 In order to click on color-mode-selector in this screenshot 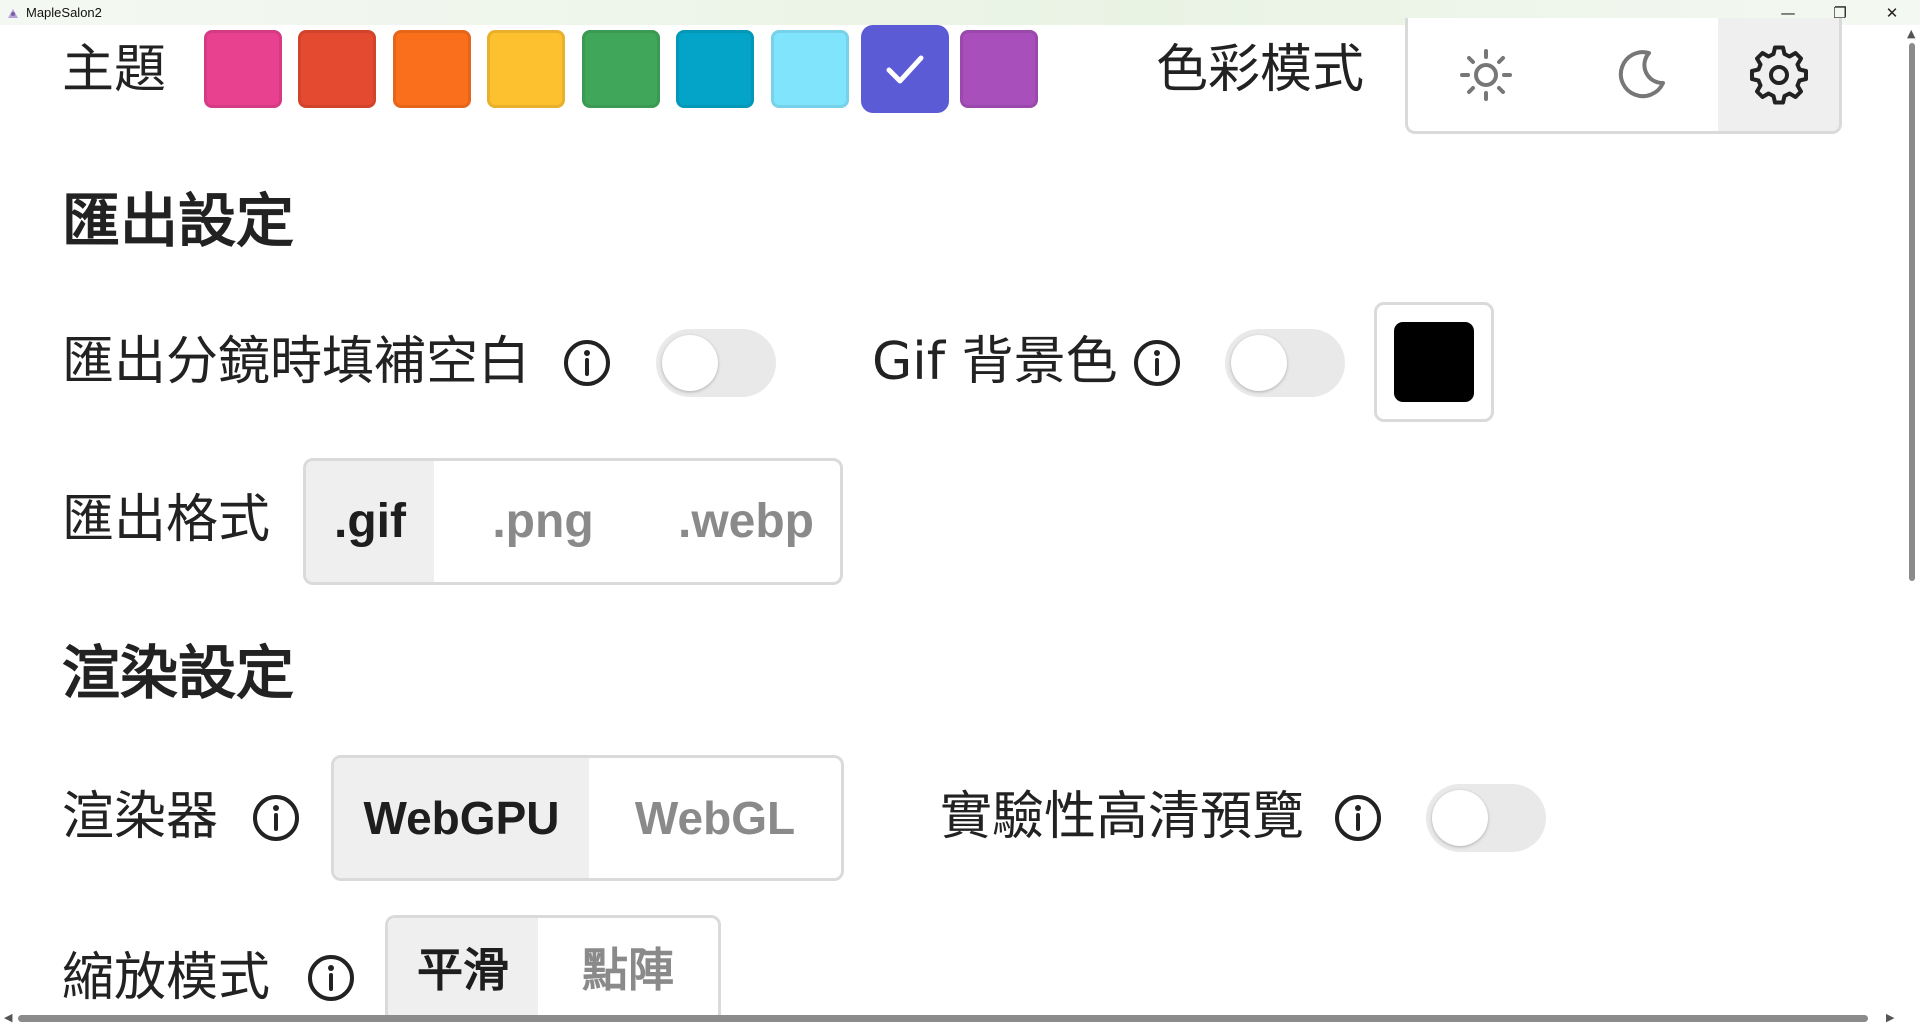, I will do `click(1623, 76)`.